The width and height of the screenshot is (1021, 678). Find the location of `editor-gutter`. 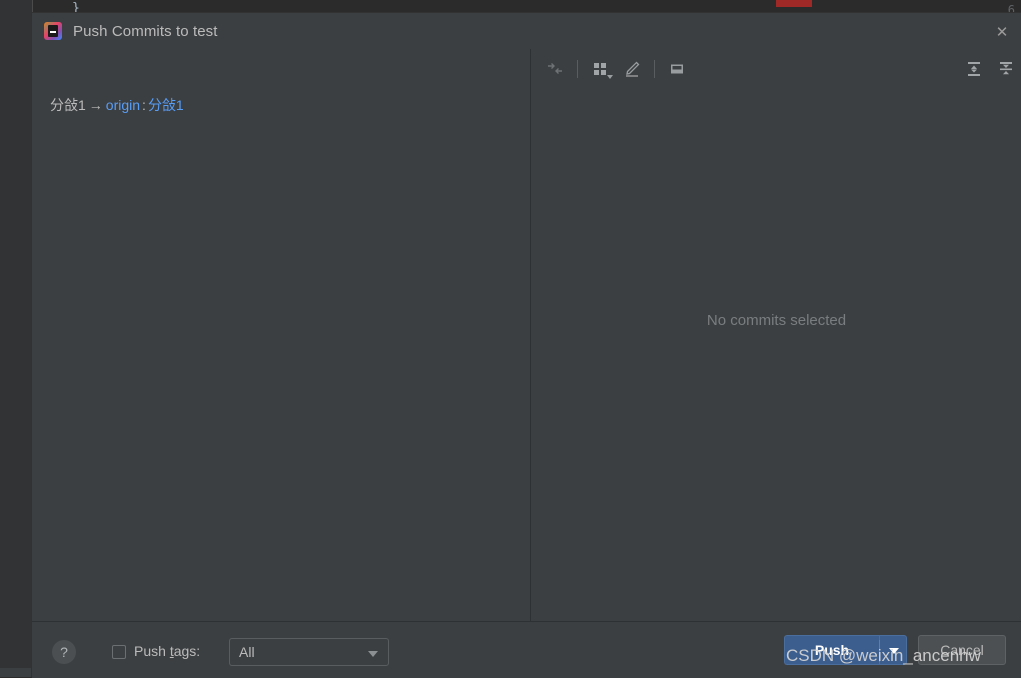

editor-gutter is located at coordinates (16, 338).